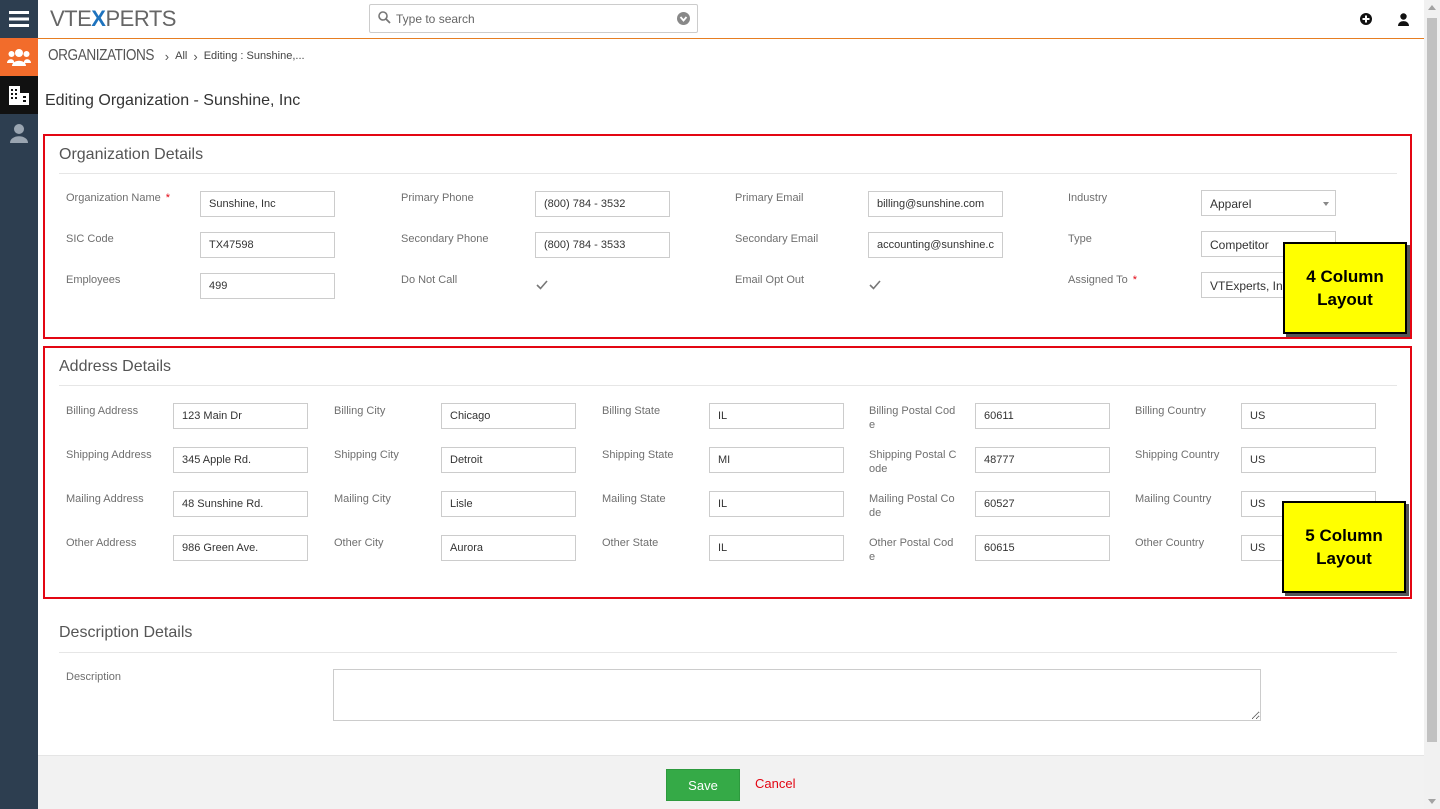  Describe the element at coordinates (1042, 416) in the screenshot. I see `billing-postal-code-input` at that location.